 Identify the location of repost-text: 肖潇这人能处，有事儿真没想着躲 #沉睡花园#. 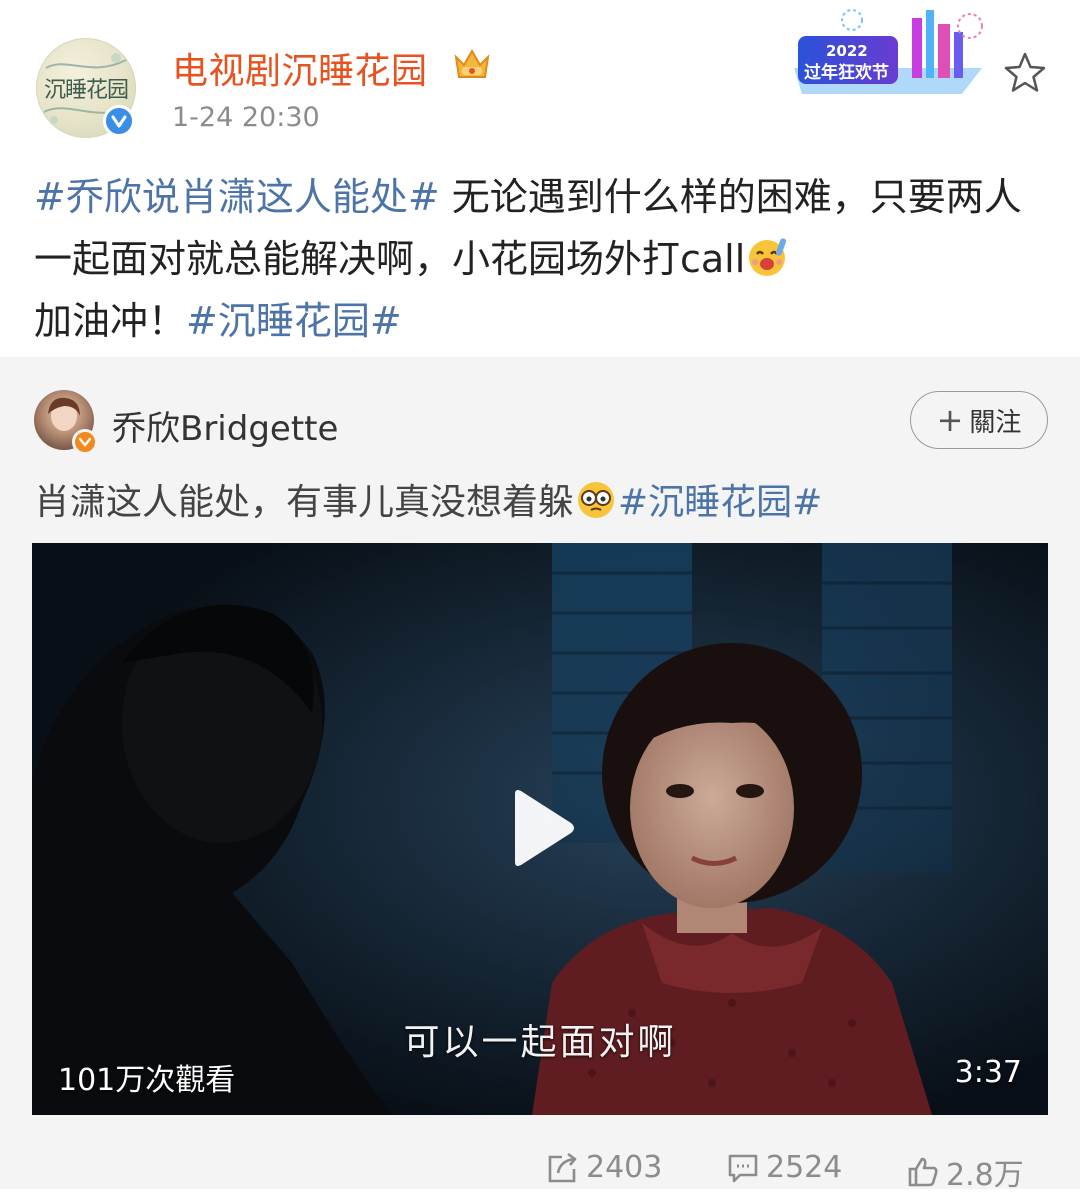
(428, 503).